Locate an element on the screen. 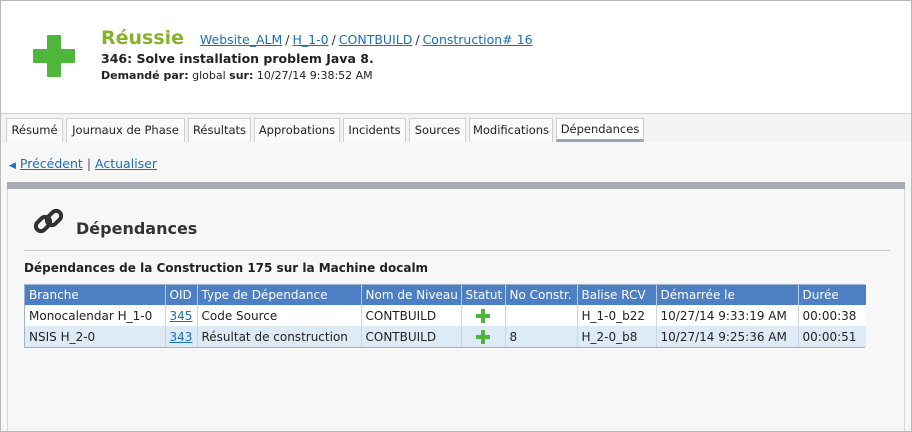  previous-link: Précédent is located at coordinates (51, 163).